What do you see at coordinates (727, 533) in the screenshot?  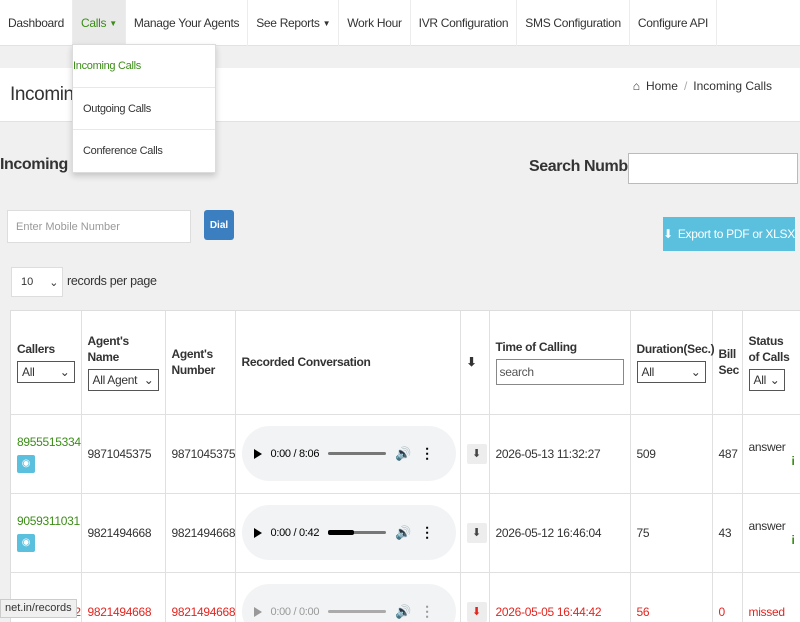 I see `cell-bill: 43` at bounding box center [727, 533].